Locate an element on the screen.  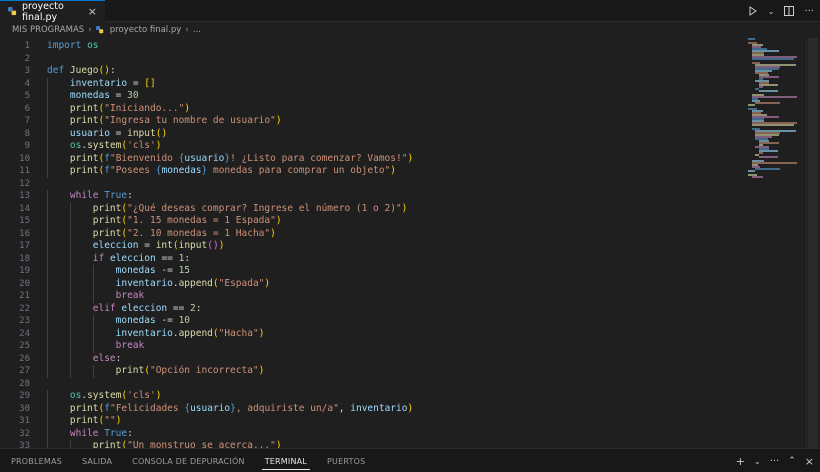
tab-proyecto-final: proyecto final.py × is located at coordinates (52, 11).